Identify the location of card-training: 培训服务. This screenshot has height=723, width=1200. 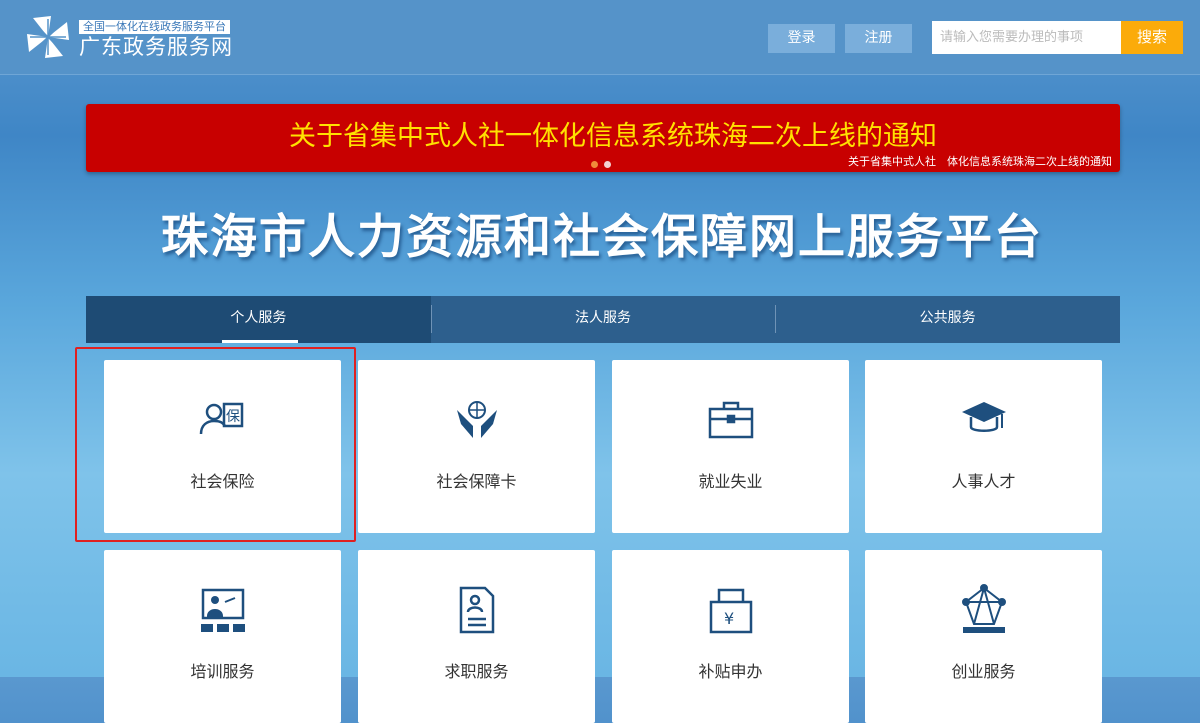
(222, 636).